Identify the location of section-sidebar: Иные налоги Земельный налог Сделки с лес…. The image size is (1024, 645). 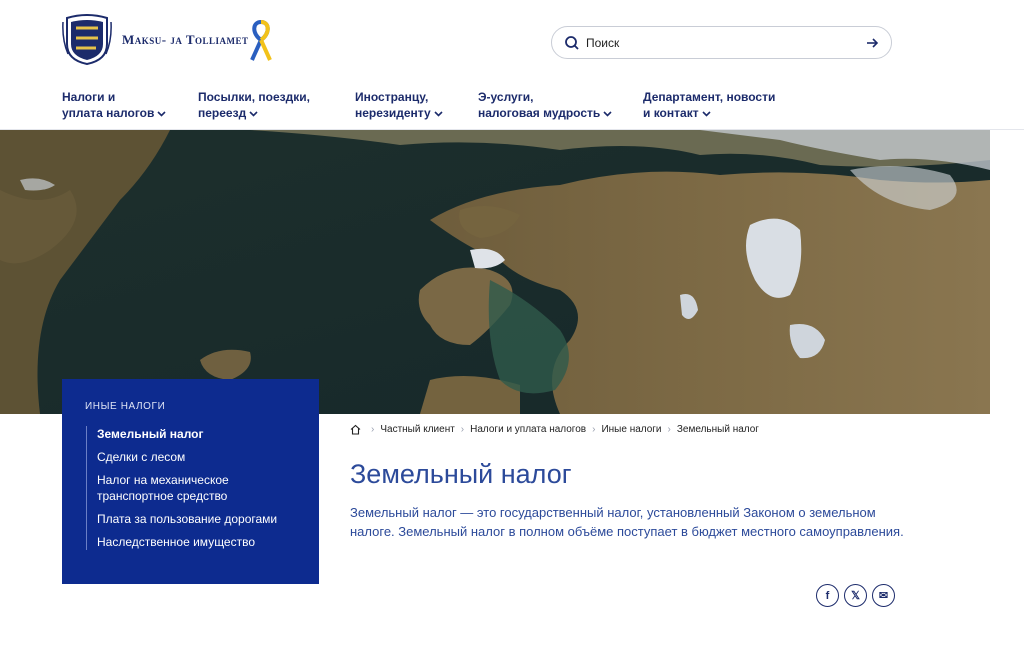
(190, 481).